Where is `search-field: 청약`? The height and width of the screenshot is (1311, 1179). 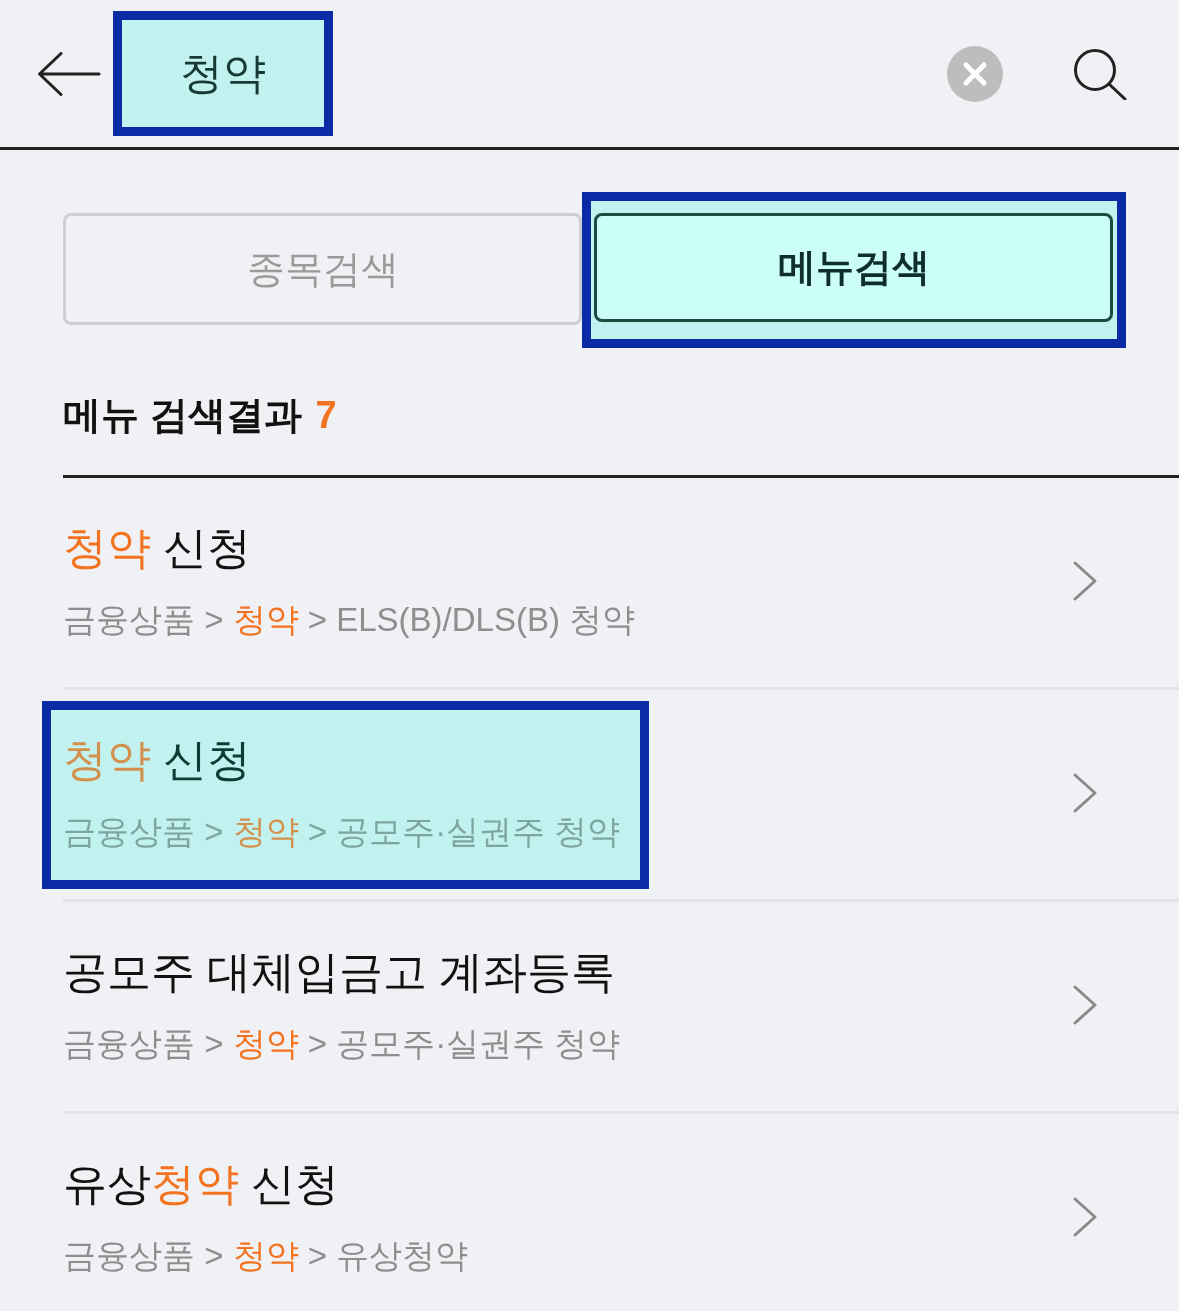
search-field: 청약 is located at coordinates (223, 73).